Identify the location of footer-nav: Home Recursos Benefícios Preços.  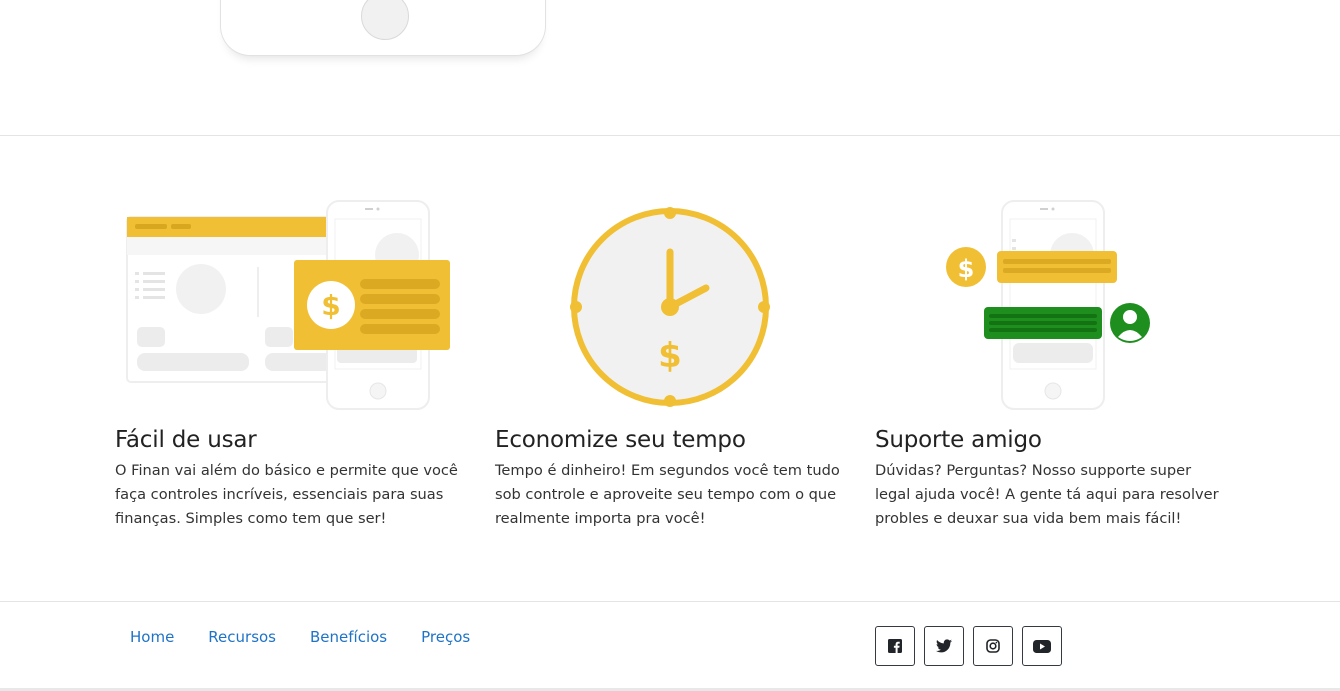
(300, 637).